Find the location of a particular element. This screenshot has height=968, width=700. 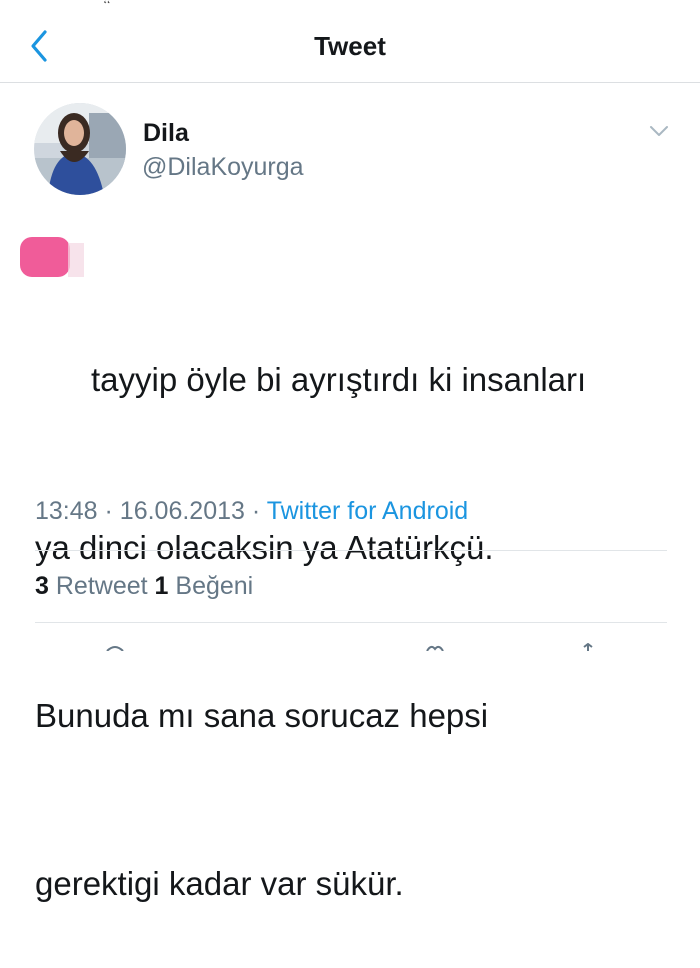

like-count: 1 is located at coordinates (161, 586).